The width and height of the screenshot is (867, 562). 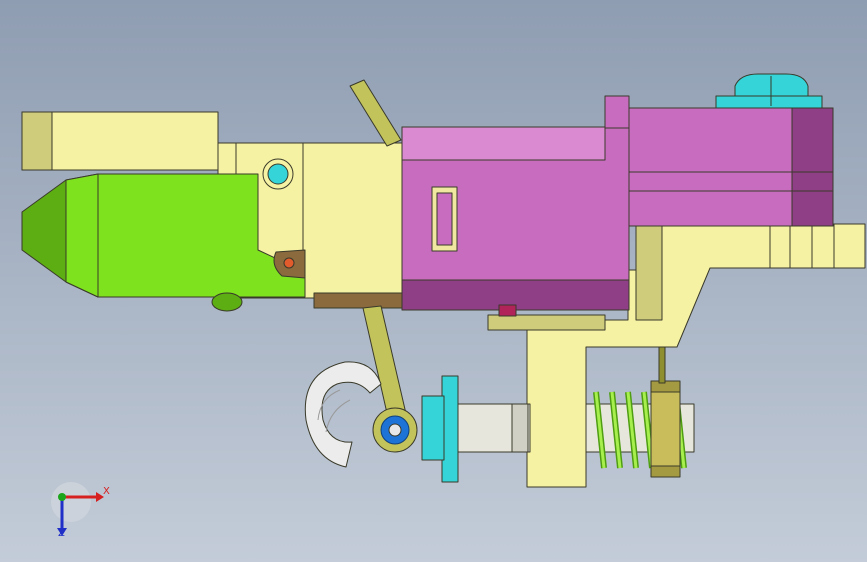 What do you see at coordinates (617, 112) in the screenshot?
I see `cylinder-top-tab` at bounding box center [617, 112].